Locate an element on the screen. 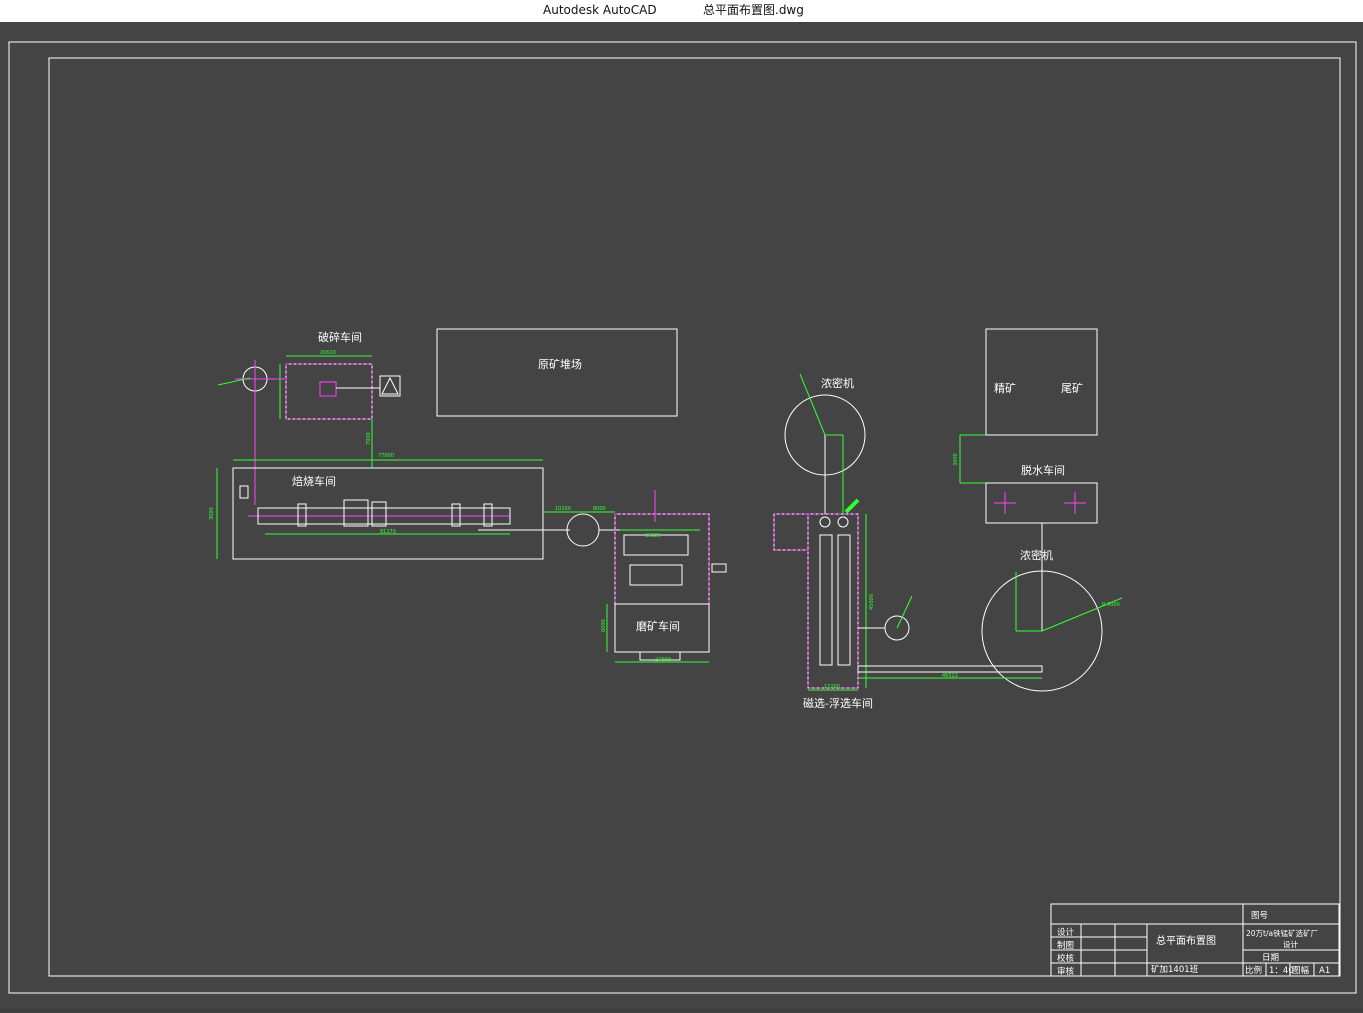 This screenshot has width=1363, height=1013. tb-class-label: 矿加1401班 is located at coordinates (1175, 969).